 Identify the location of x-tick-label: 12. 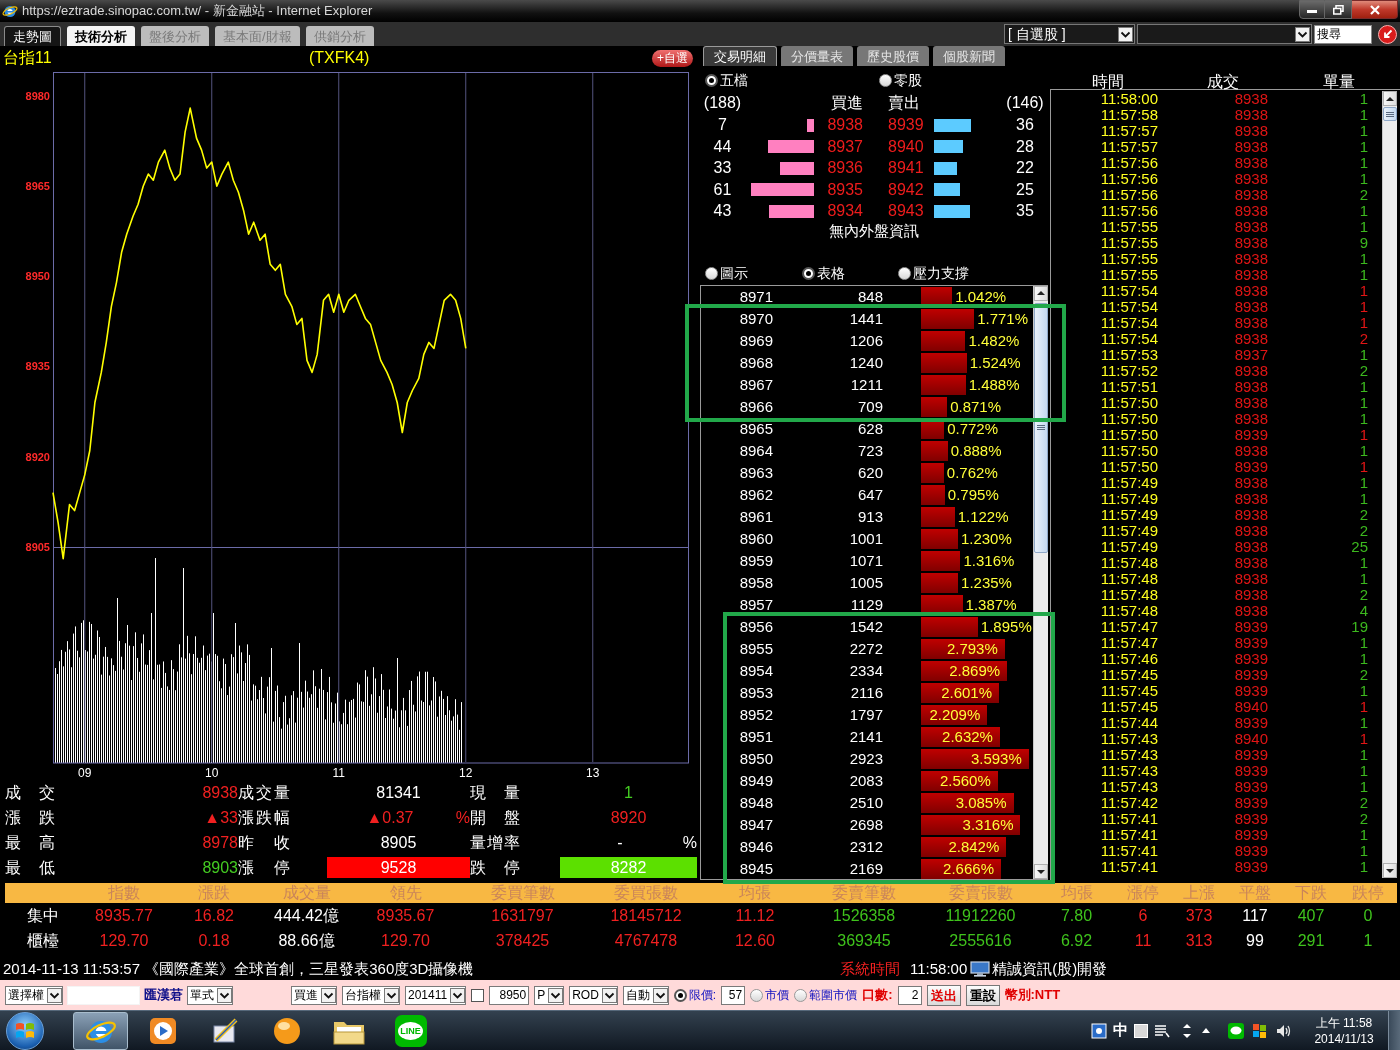
(466, 773).